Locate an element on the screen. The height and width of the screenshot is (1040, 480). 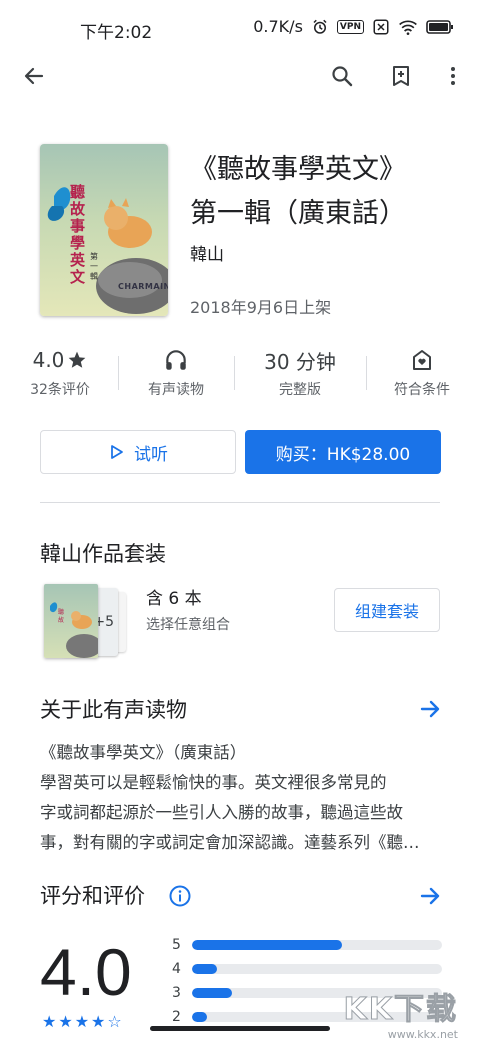
bundle-count: 含 6 本 is located at coordinates (174, 599).